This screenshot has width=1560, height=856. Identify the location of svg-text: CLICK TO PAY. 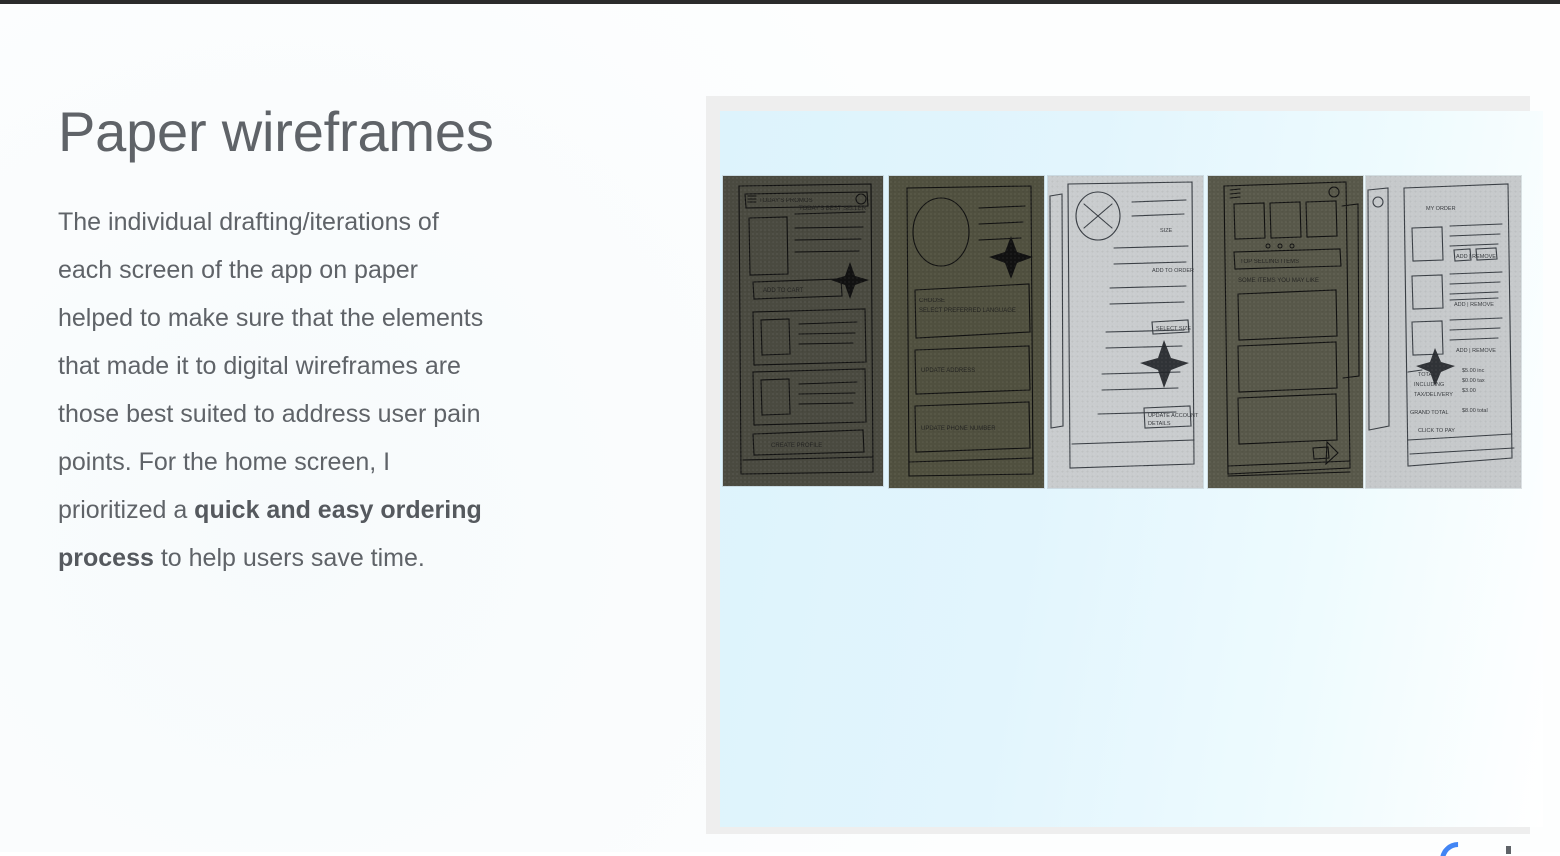
(1436, 431).